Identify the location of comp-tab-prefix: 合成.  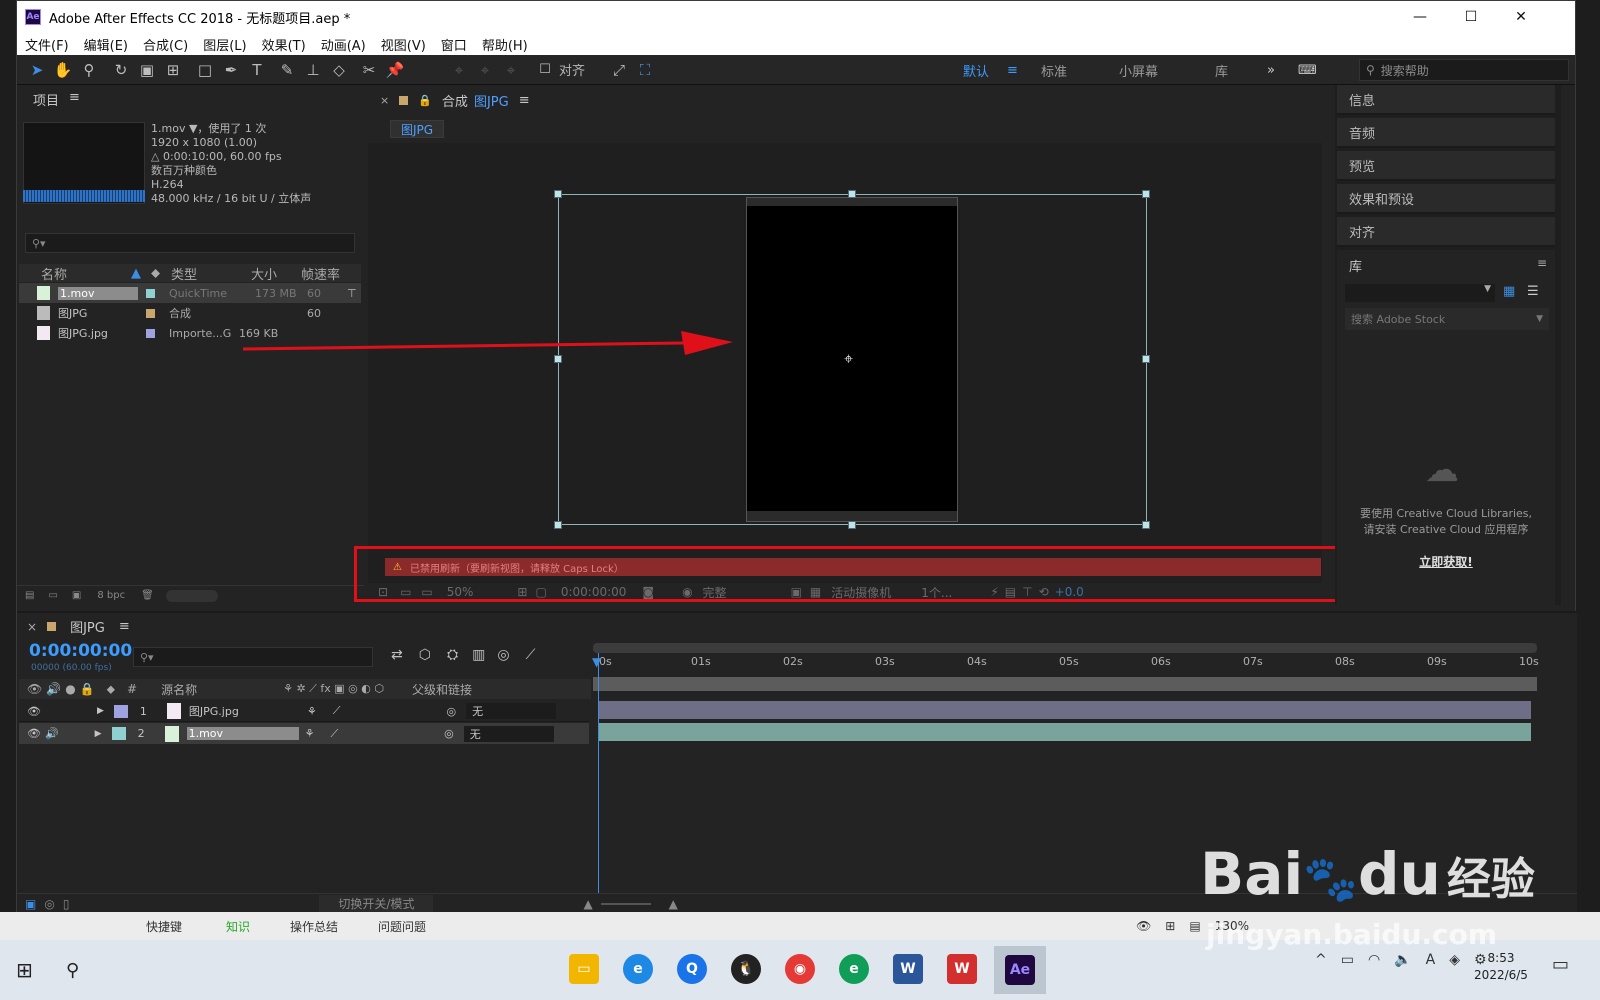
(455, 100).